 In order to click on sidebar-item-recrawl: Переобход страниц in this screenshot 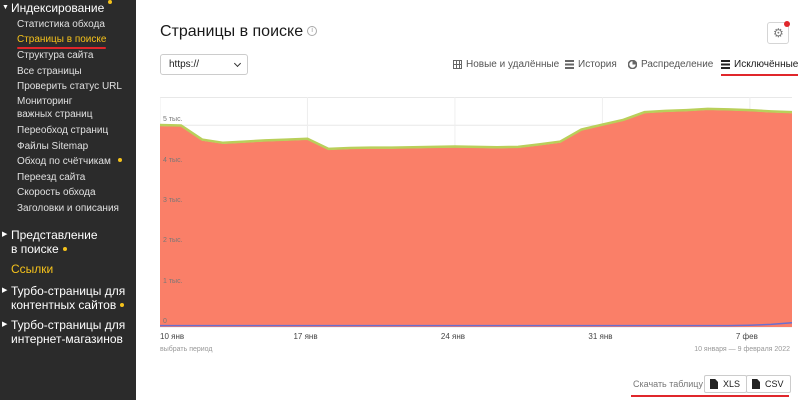, I will do `click(62, 131)`.